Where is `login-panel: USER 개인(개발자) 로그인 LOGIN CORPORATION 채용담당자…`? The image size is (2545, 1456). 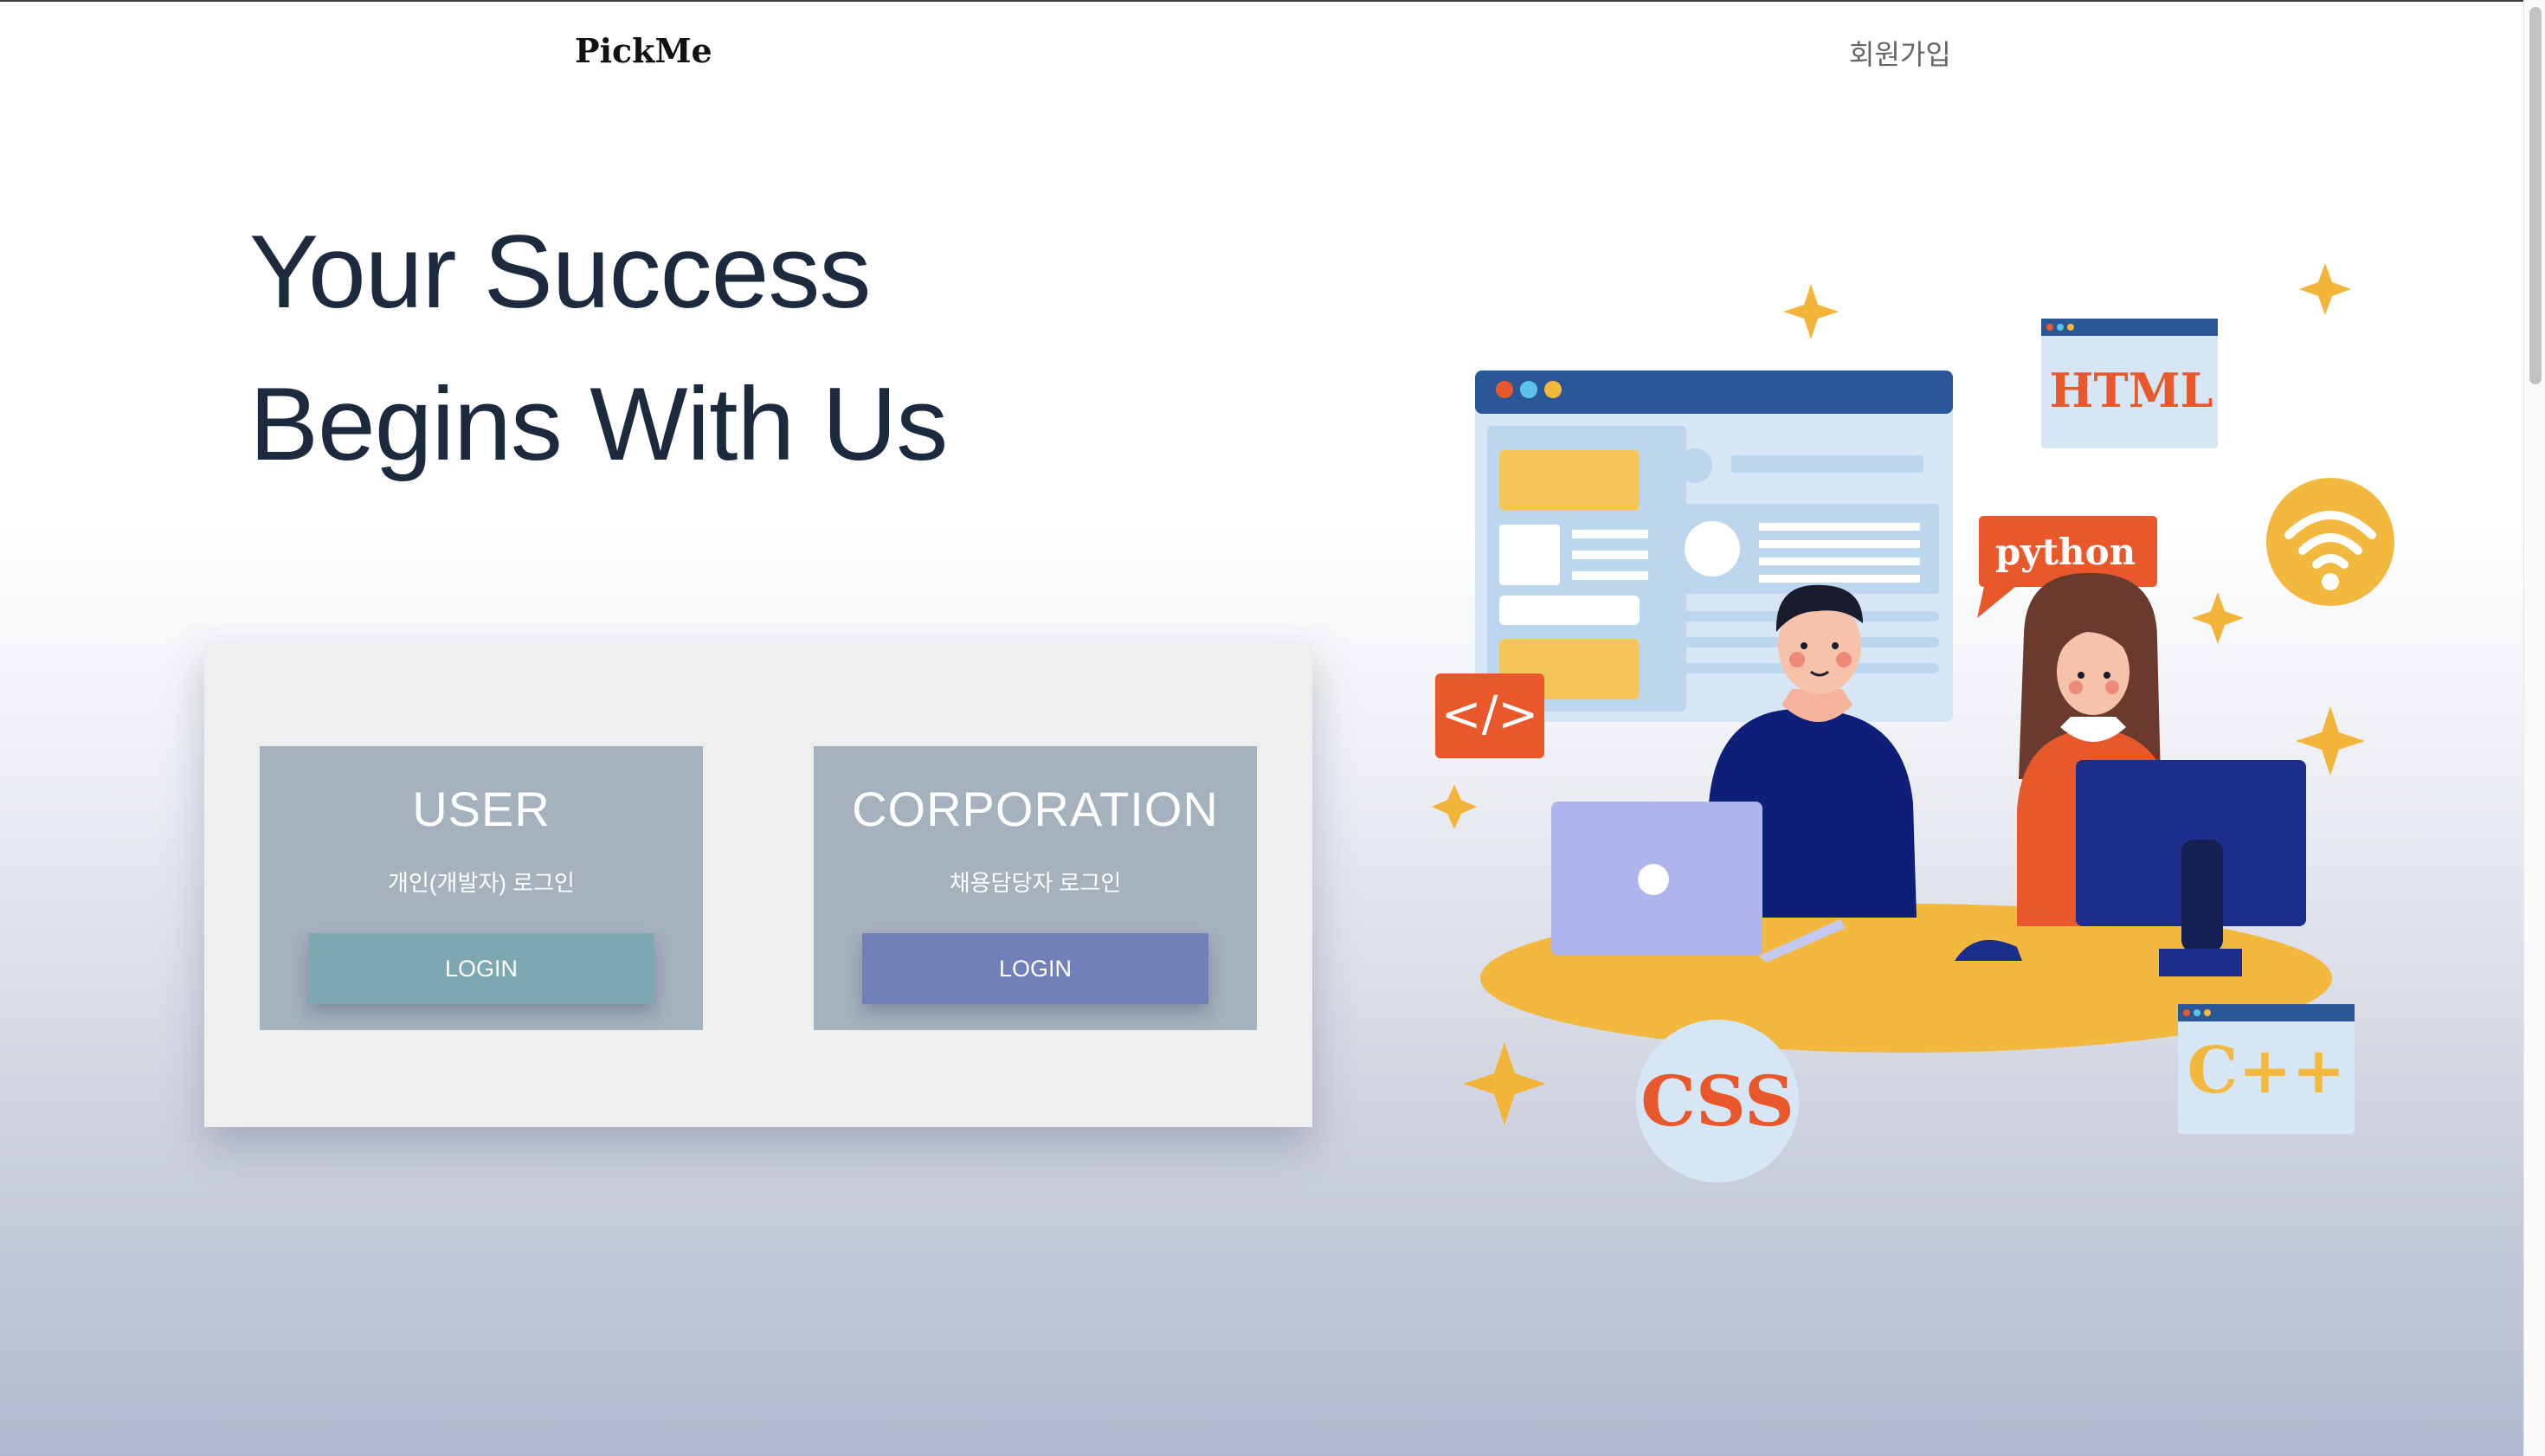 login-panel: USER 개인(개발자) 로그인 LOGIN CORPORATION 채용담당자… is located at coordinates (758, 884).